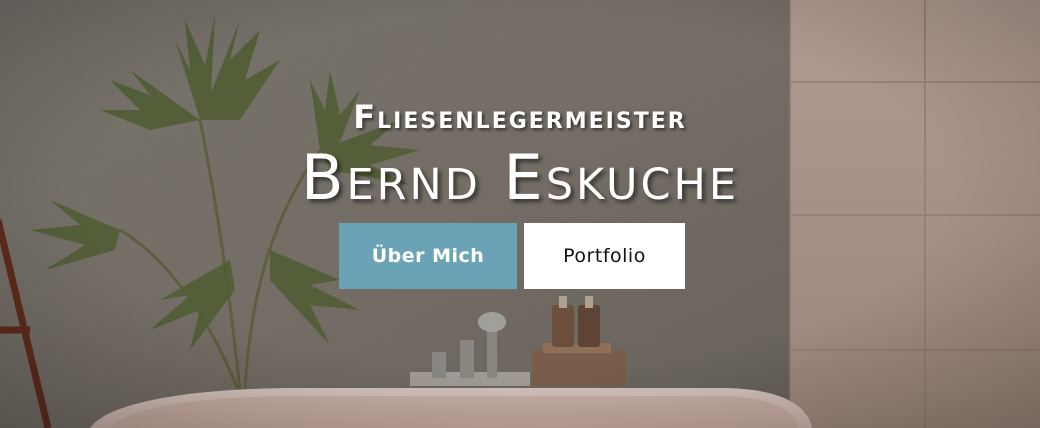 The image size is (1040, 428). I want to click on portfolio-button-label: Portfolio, so click(604, 256).